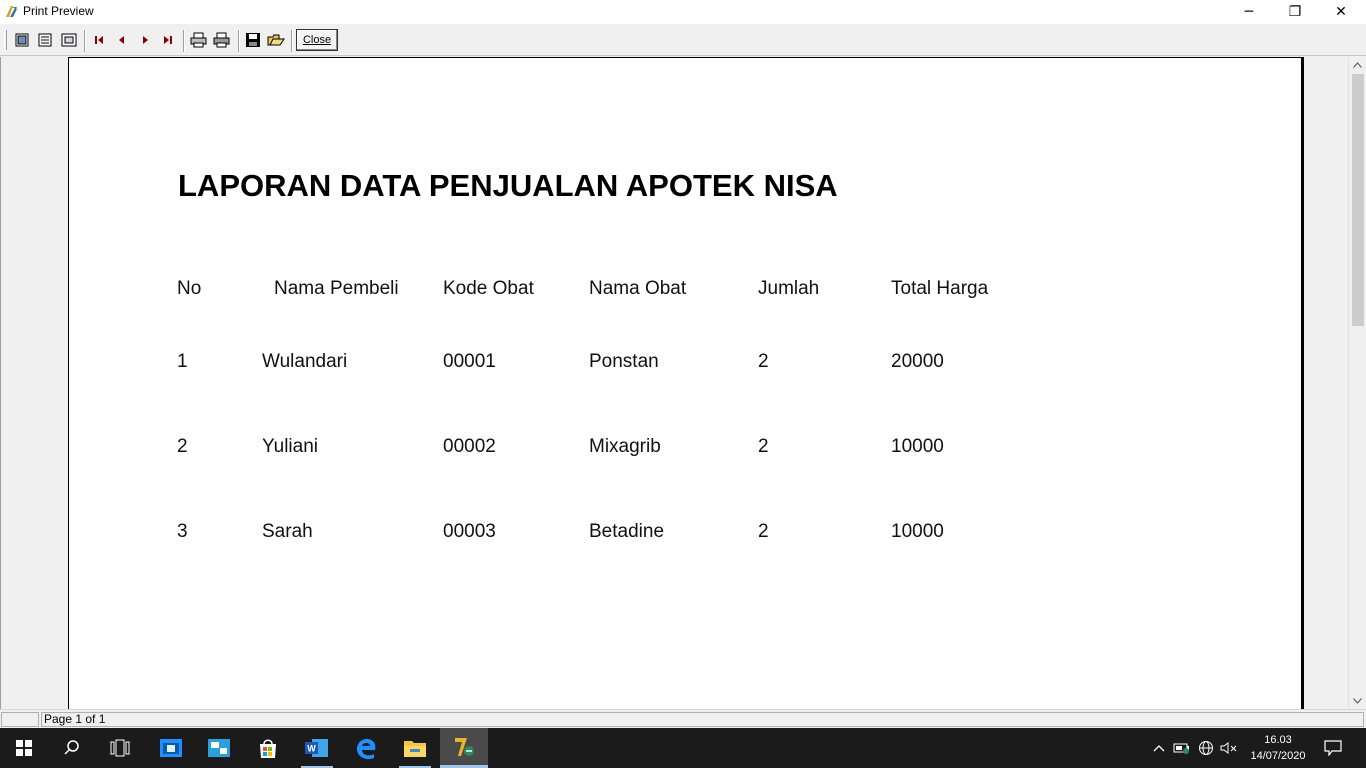 The height and width of the screenshot is (768, 1366). What do you see at coordinates (311, 749) in the screenshot?
I see `svg-text: W` at bounding box center [311, 749].